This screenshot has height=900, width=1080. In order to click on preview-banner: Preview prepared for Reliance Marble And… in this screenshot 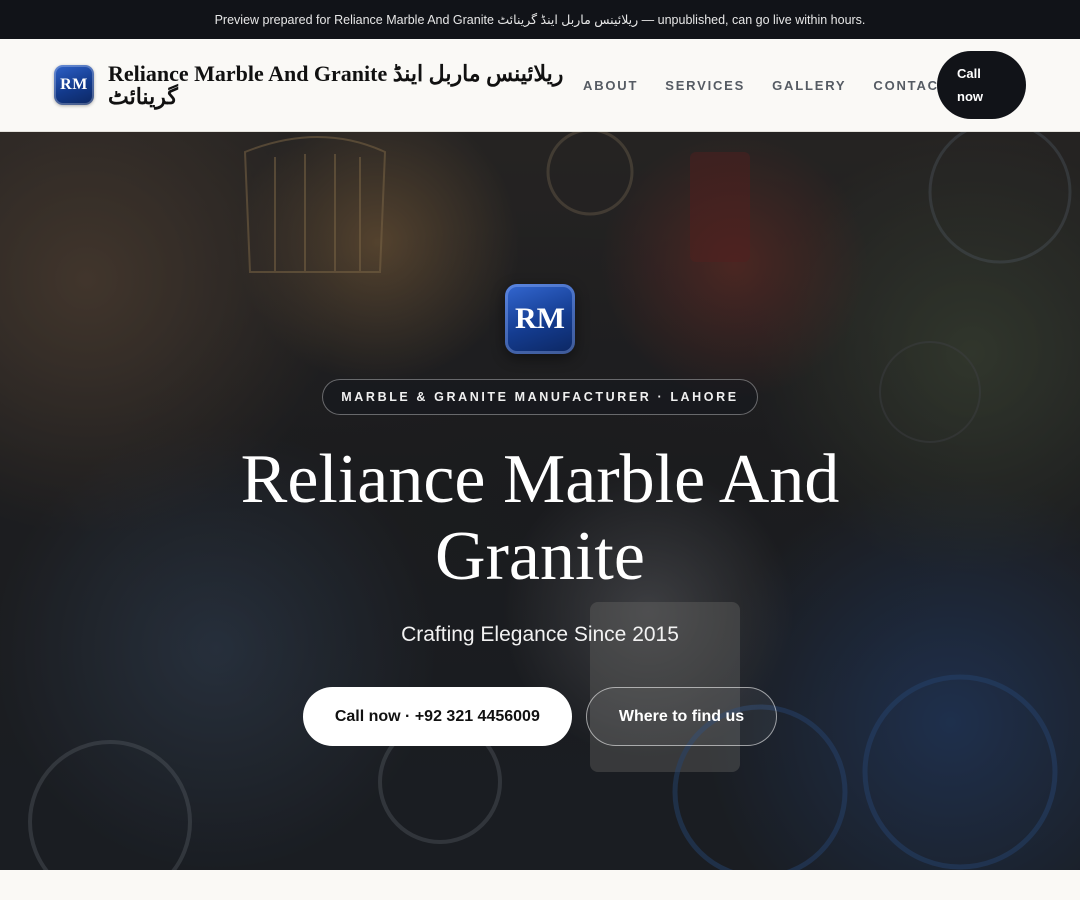, I will do `click(540, 19)`.